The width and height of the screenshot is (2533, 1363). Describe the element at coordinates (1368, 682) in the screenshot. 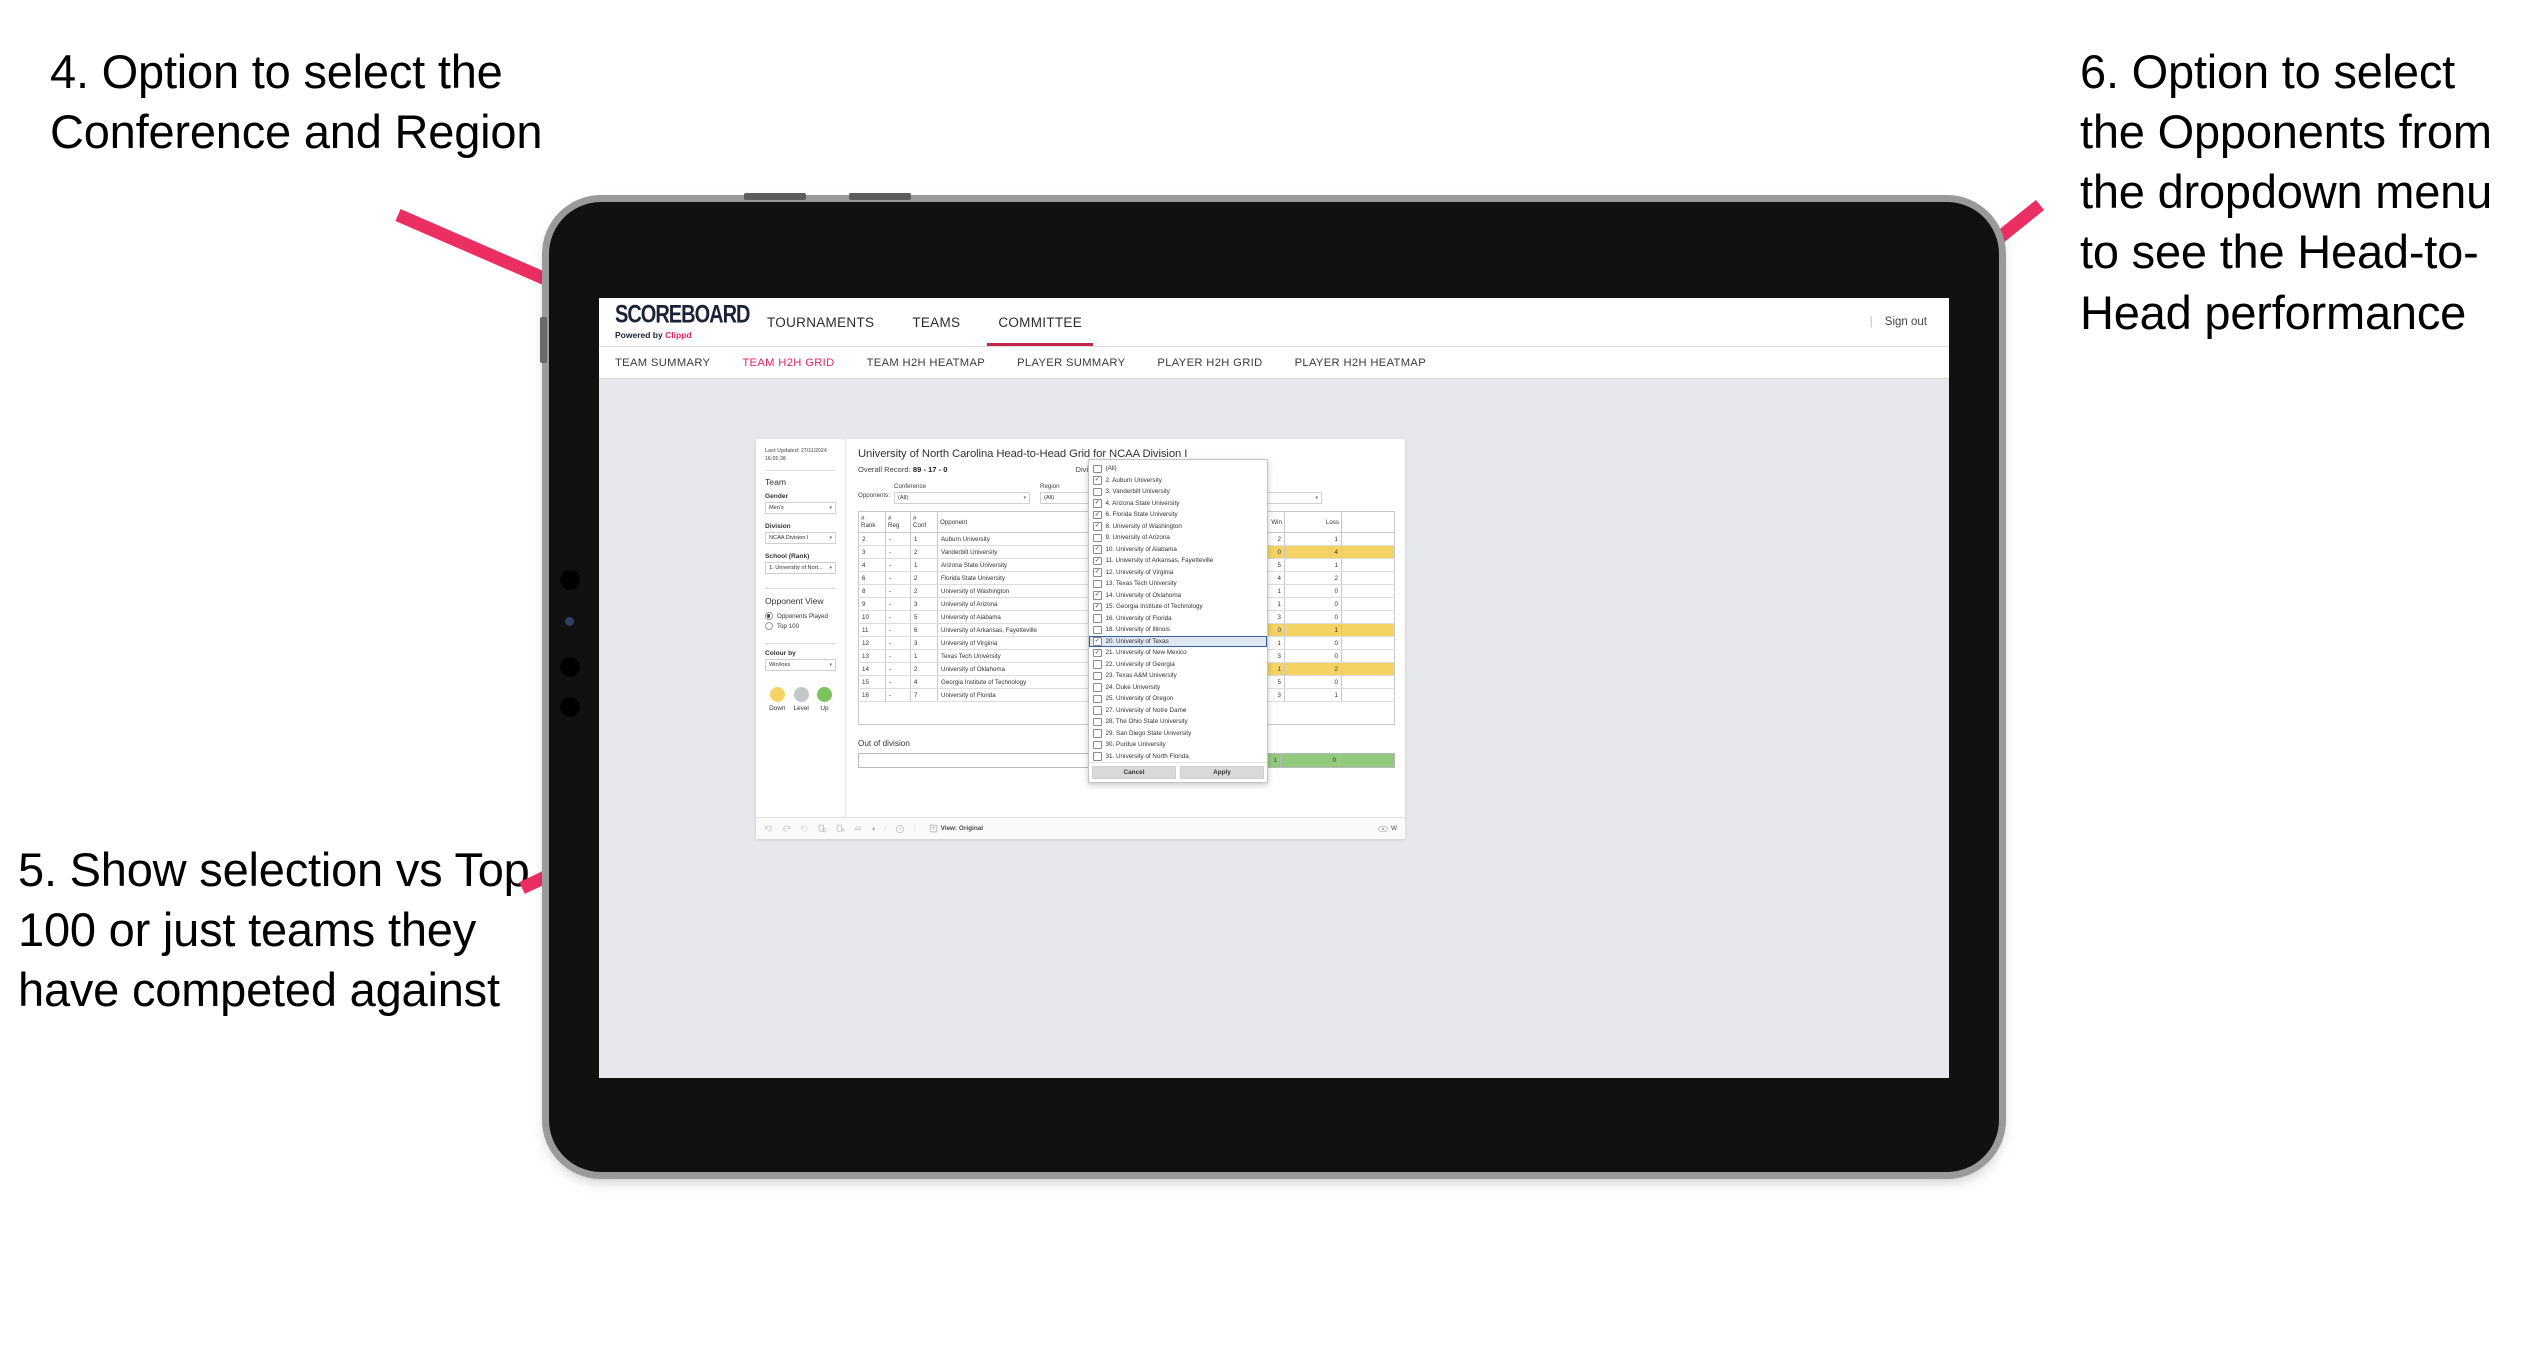

I see `cell-extra` at that location.